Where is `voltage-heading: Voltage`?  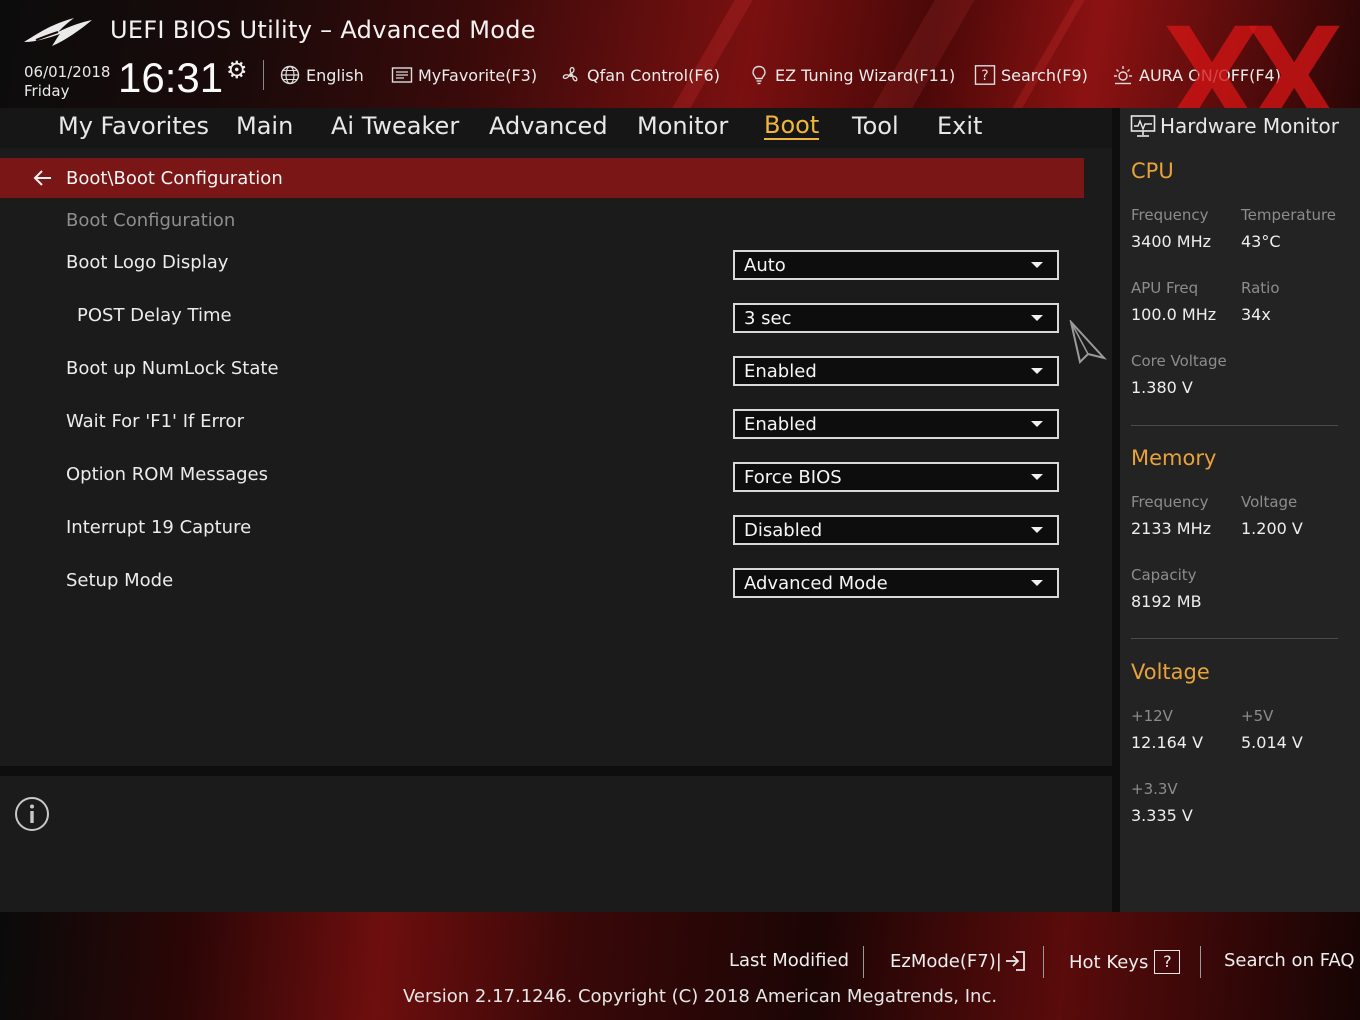
voltage-heading: Voltage is located at coordinates (1170, 672).